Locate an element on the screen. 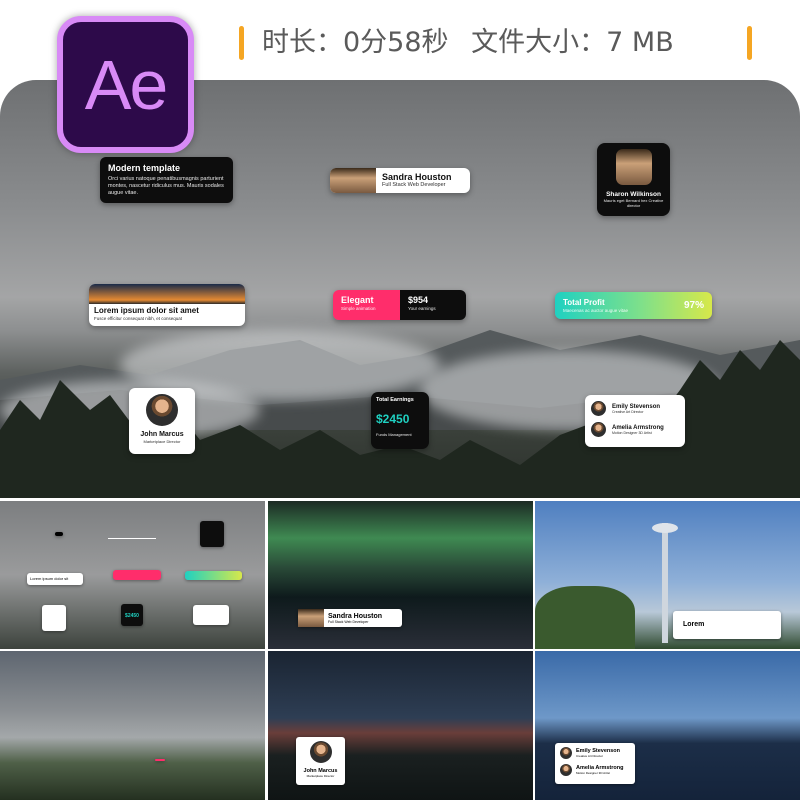  elegant-title: Elegant is located at coordinates (357, 300).